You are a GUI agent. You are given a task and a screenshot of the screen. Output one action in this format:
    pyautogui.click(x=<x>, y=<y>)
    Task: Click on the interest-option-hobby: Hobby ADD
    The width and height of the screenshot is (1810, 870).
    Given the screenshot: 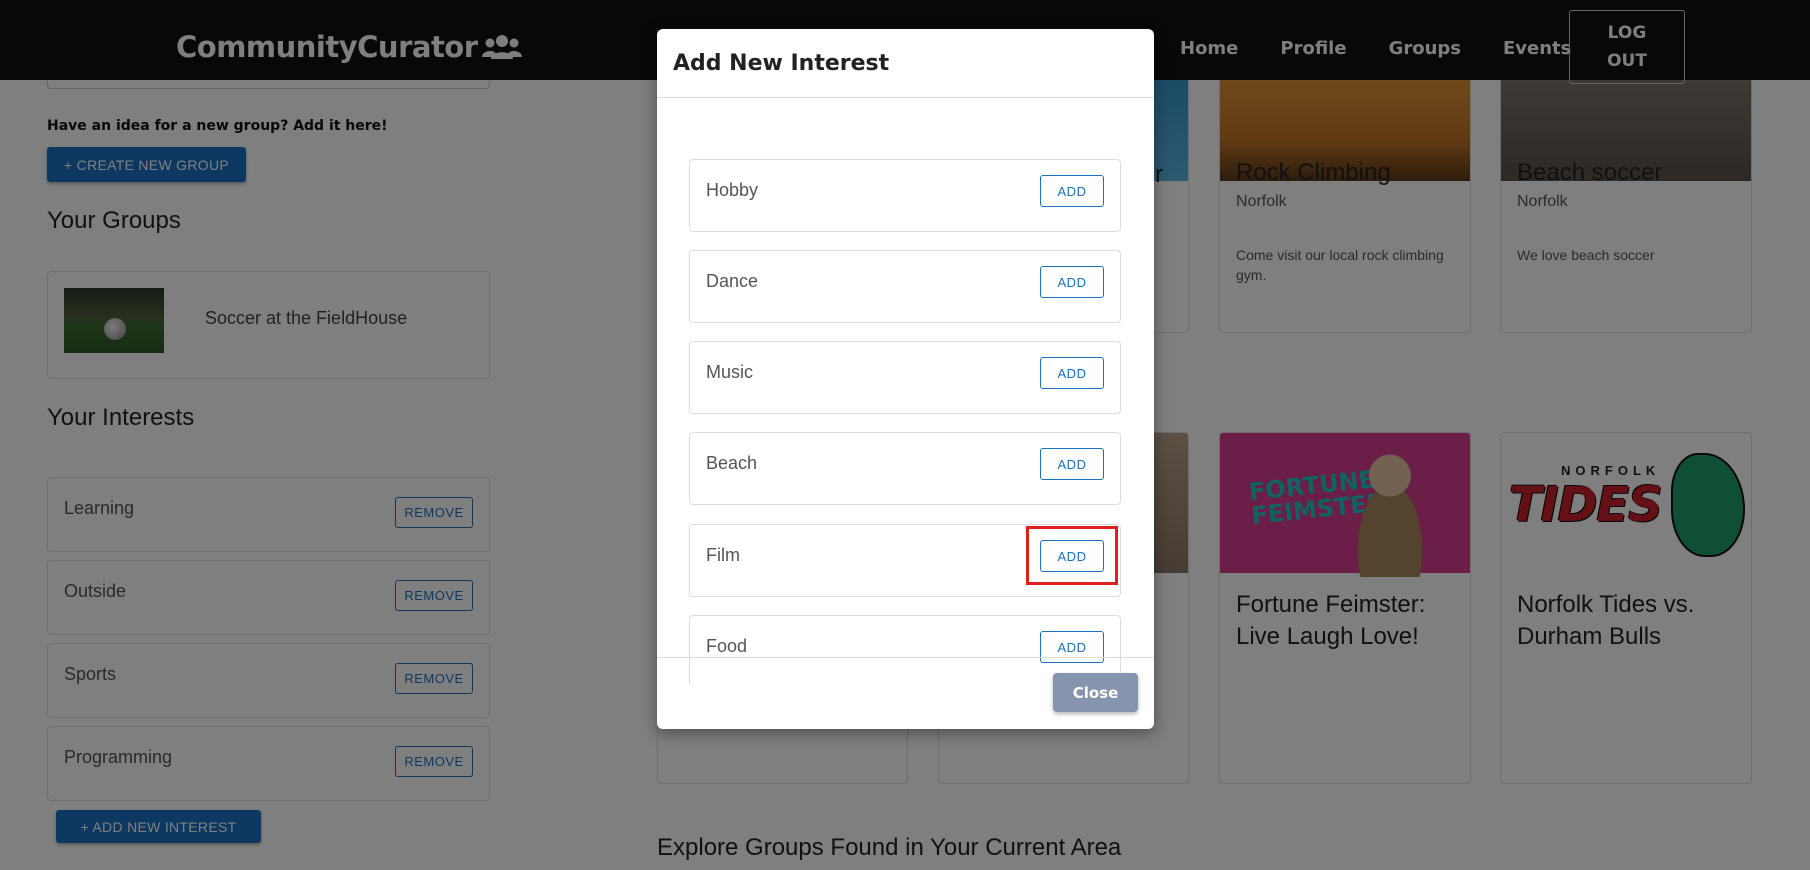 What is the action you would take?
    pyautogui.click(x=905, y=195)
    